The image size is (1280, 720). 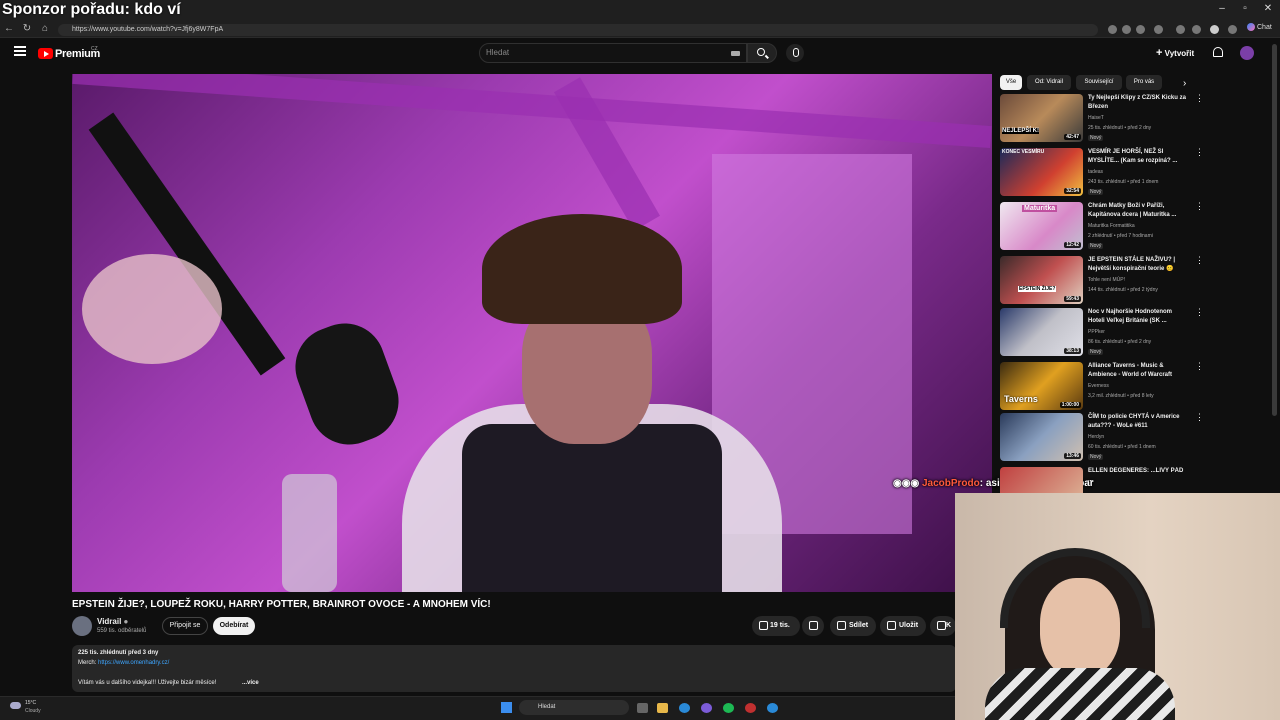 I want to click on video-thumbnail: NEJLEPŠÍ K! 42:47, so click(x=1041, y=118).